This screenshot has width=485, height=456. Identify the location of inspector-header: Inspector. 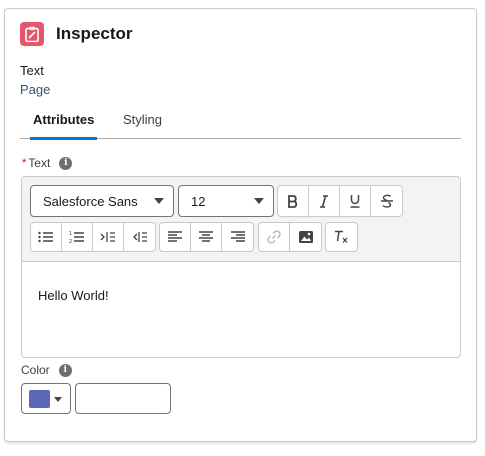
(76, 34).